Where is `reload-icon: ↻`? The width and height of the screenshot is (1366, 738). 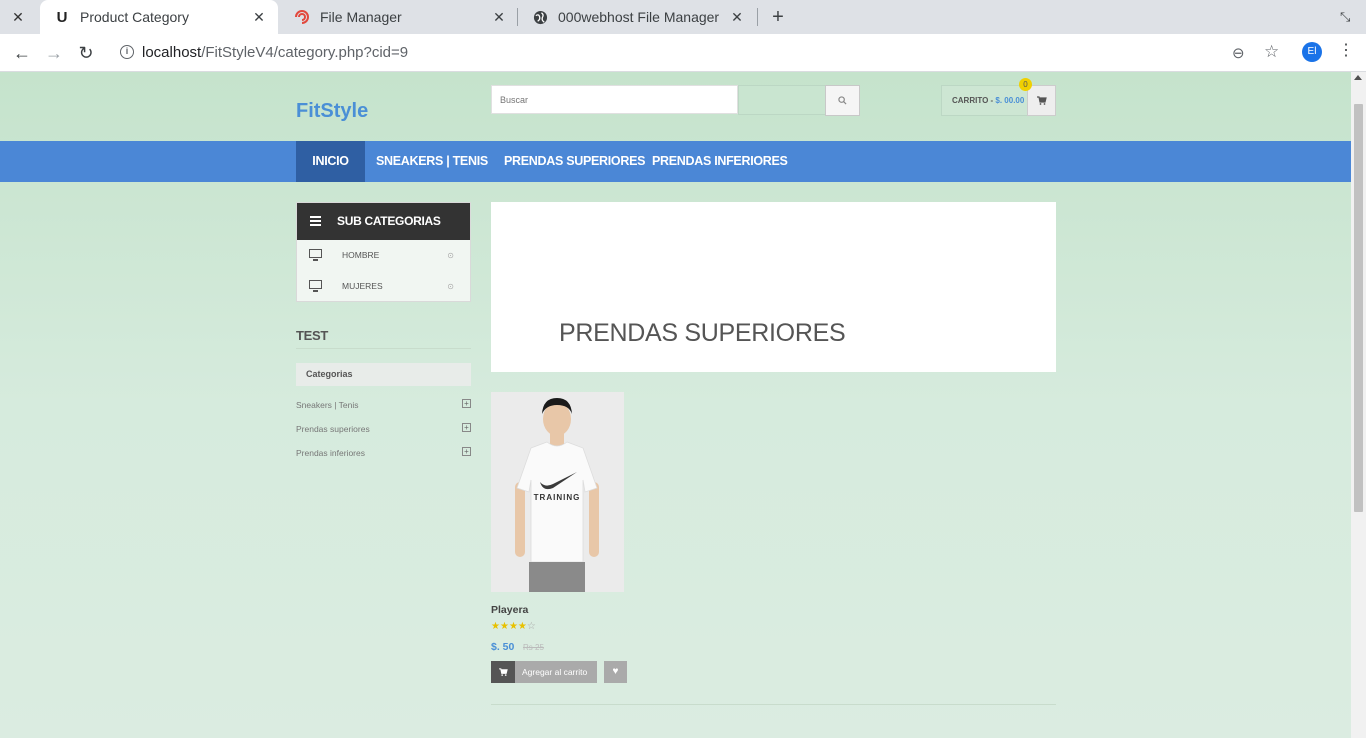
reload-icon: ↻ is located at coordinates (86, 53).